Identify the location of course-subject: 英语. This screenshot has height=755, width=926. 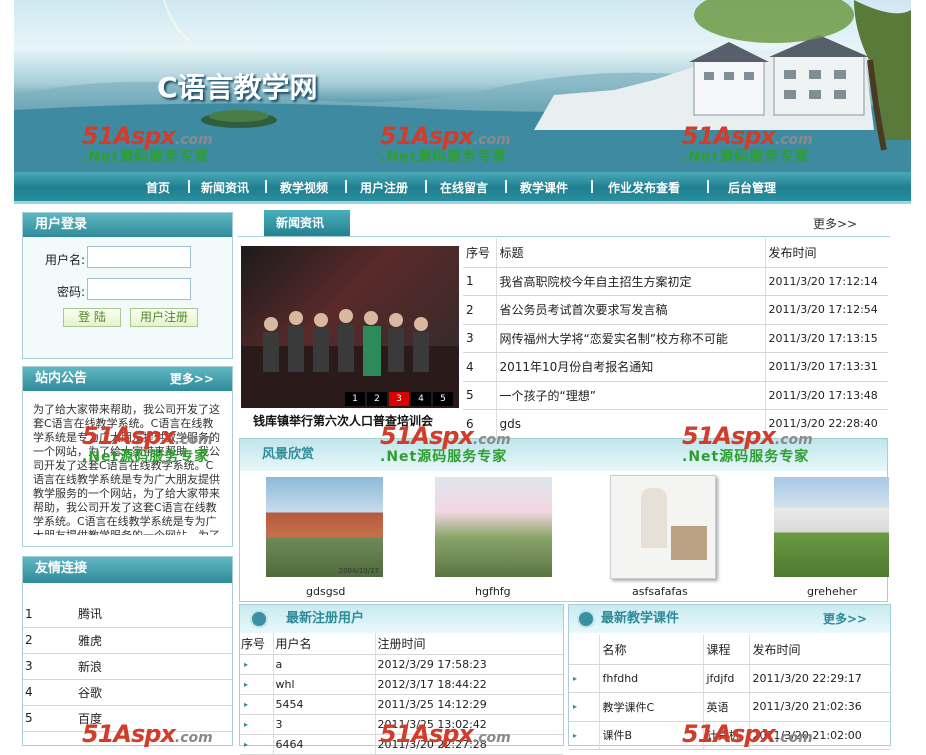
(726, 707).